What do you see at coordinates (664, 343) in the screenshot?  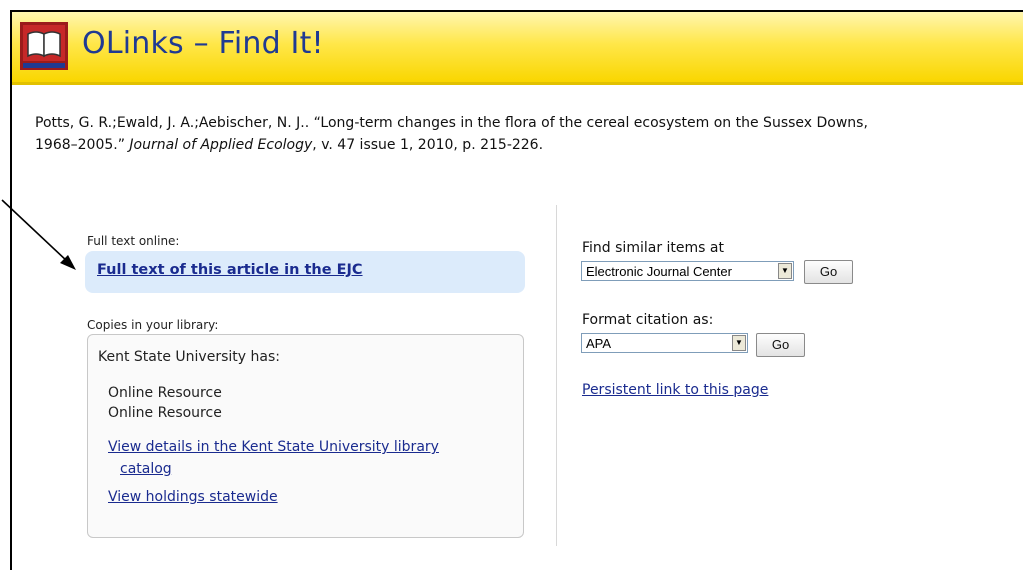 I see `format-select: APA ▼` at bounding box center [664, 343].